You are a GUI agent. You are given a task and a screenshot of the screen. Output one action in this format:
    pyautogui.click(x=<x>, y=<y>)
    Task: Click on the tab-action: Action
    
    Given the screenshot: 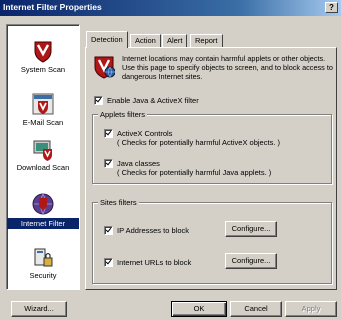 What is the action you would take?
    pyautogui.click(x=145, y=40)
    